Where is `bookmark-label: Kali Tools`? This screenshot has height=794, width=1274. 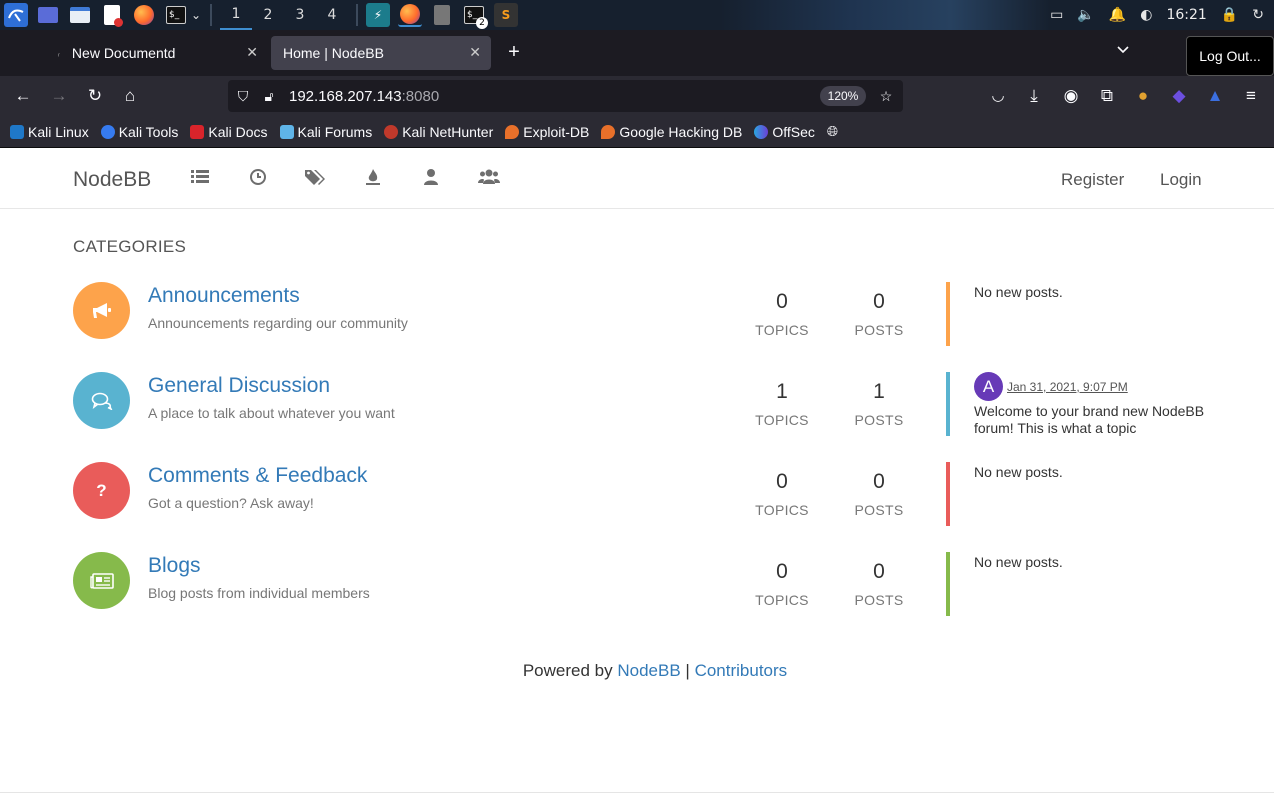
bookmark-label: Kali Tools is located at coordinates (148, 131).